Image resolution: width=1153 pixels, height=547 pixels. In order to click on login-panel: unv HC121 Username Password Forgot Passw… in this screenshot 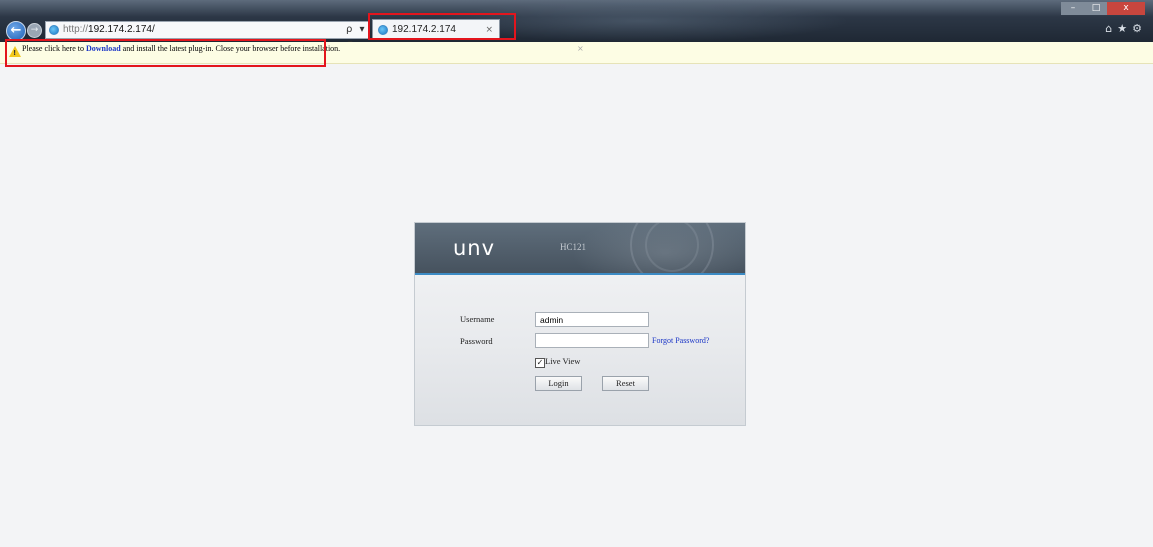, I will do `click(580, 324)`.